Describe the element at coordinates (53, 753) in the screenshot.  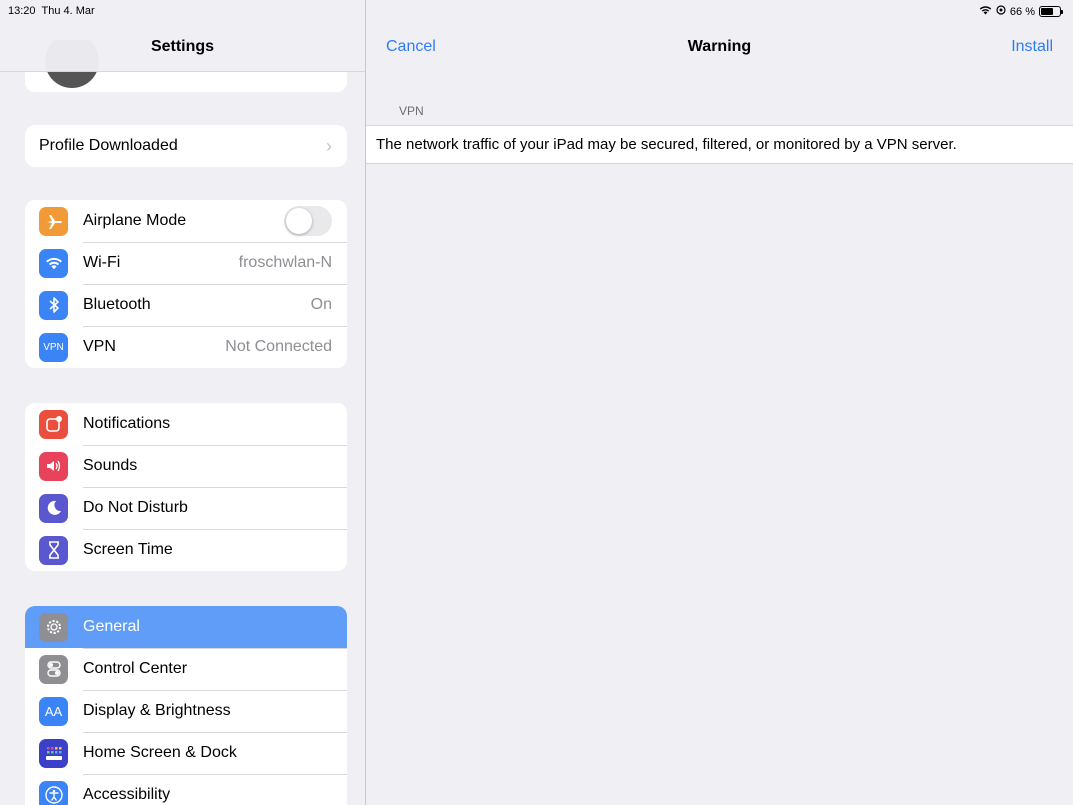
I see `home-screen-icon` at that location.